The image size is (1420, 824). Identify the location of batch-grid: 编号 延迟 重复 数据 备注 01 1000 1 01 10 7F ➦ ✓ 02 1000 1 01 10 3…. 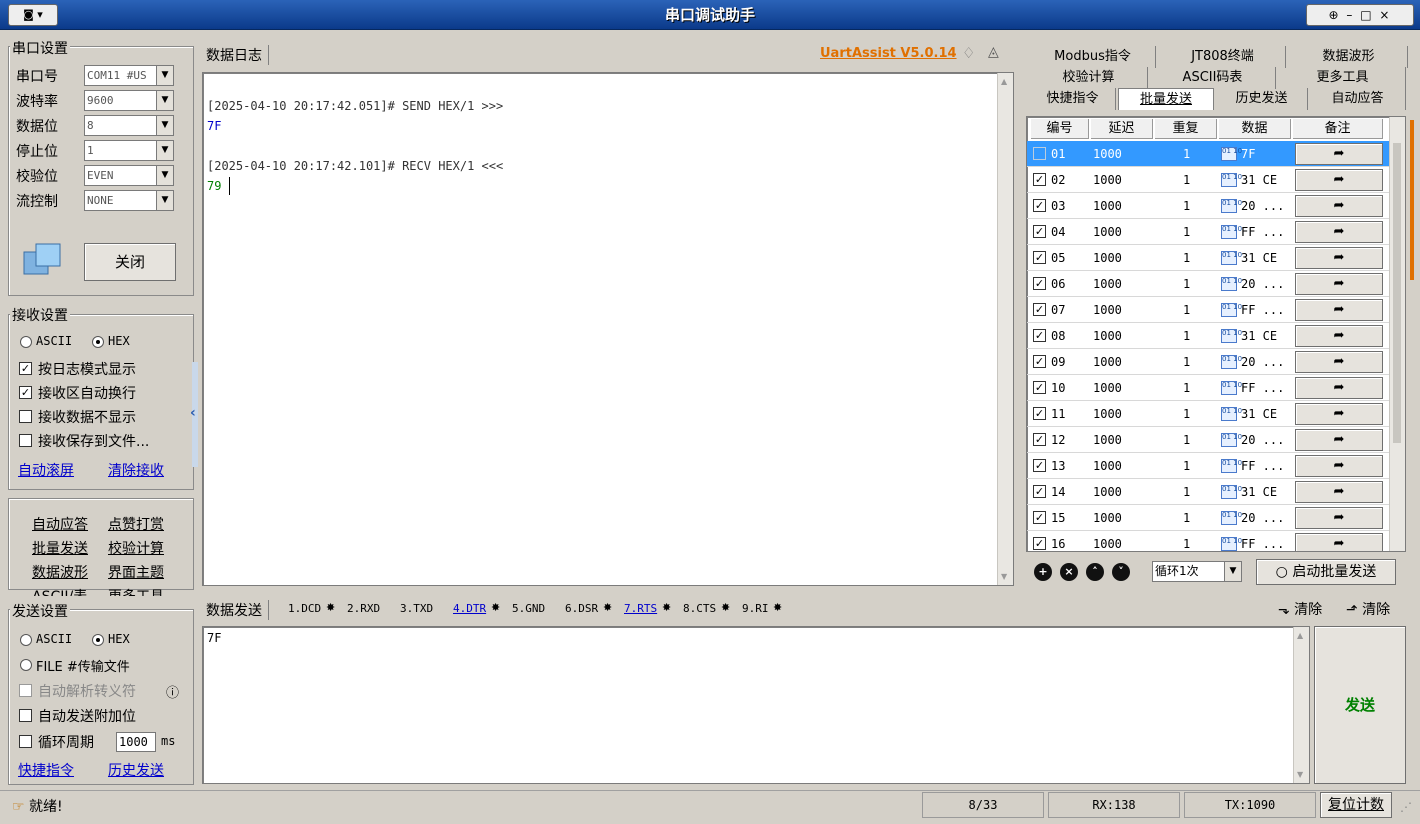
(1216, 334).